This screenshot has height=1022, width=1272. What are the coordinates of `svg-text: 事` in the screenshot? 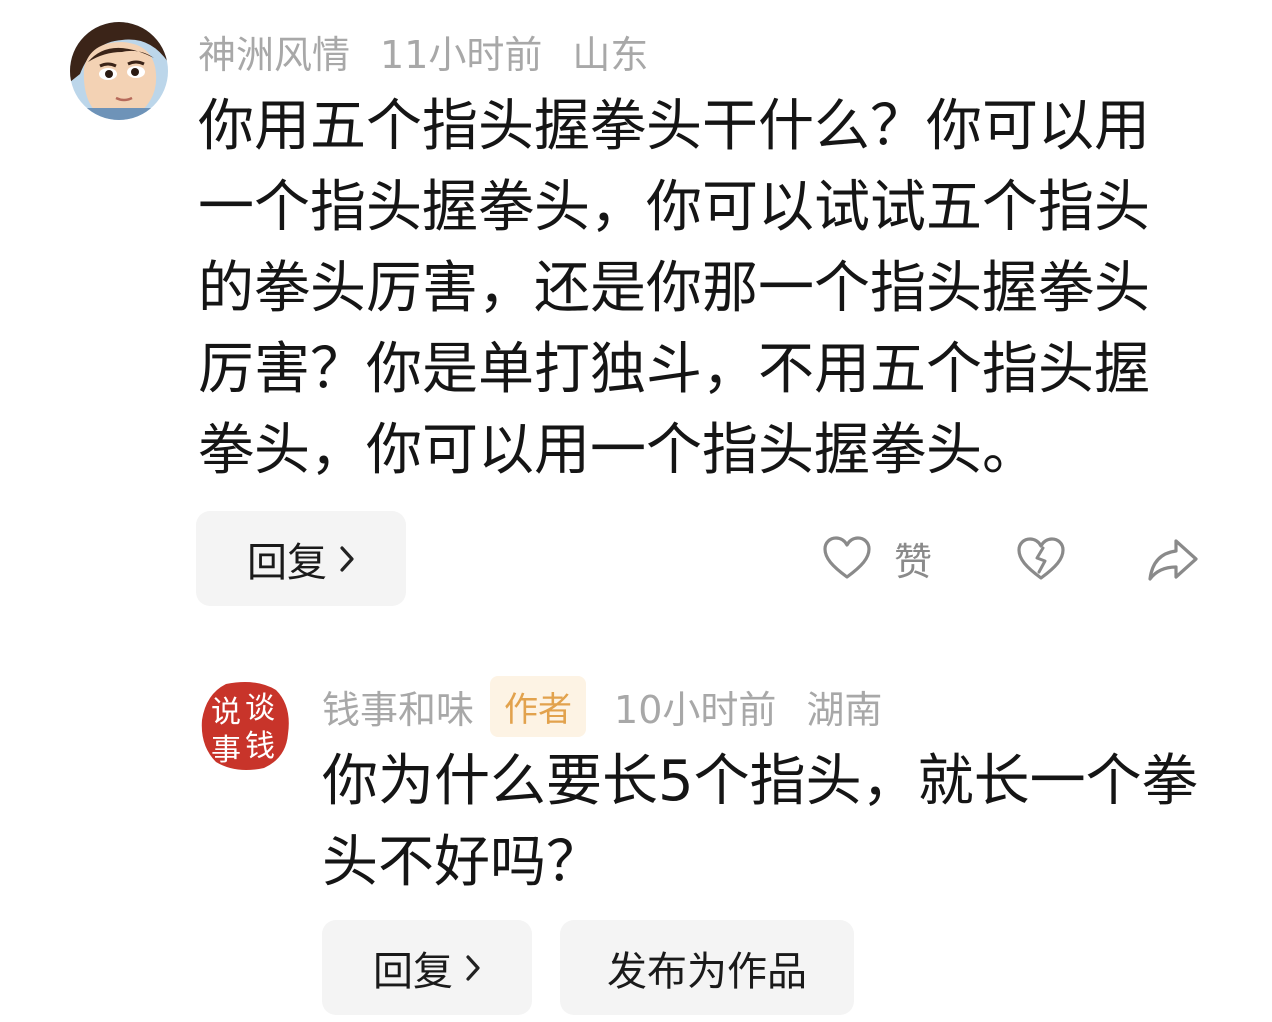 It's located at (226, 750).